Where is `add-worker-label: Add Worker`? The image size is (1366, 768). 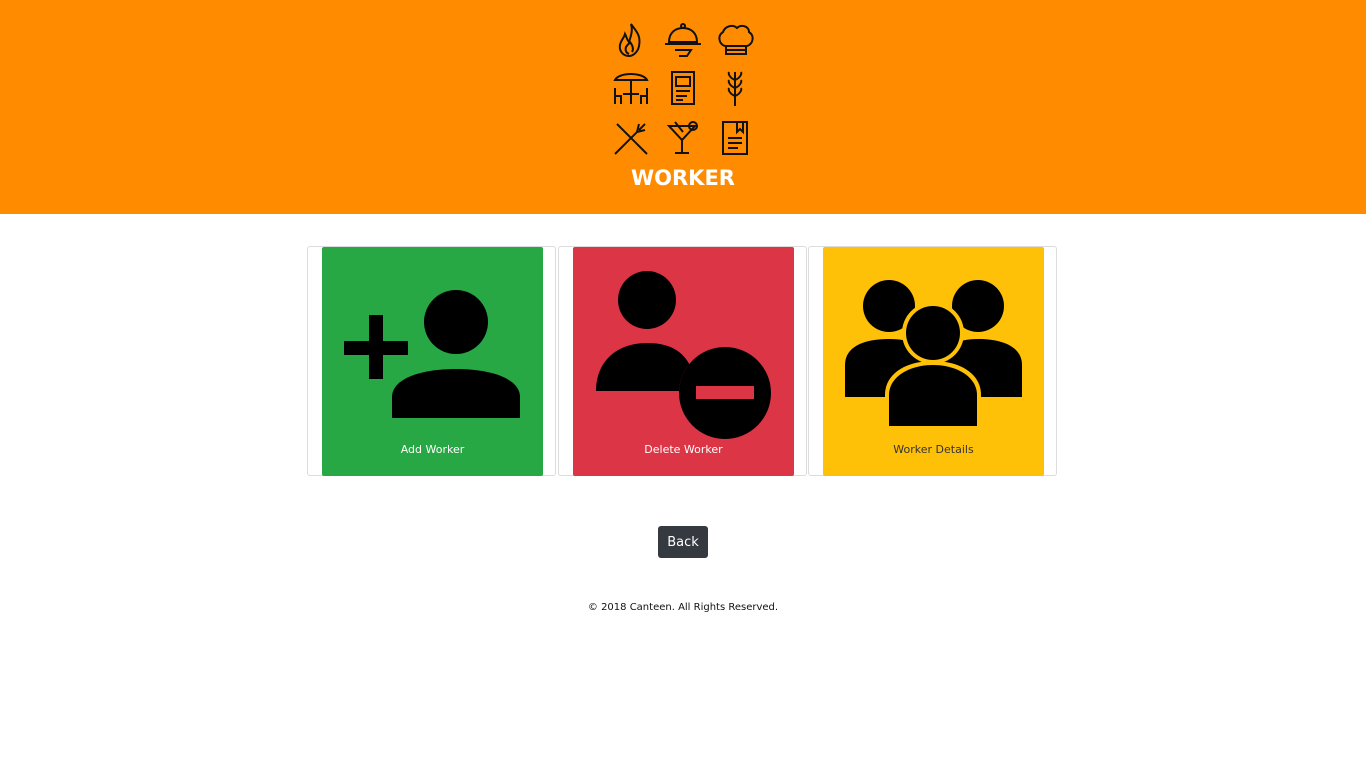 add-worker-label: Add Worker is located at coordinates (432, 449).